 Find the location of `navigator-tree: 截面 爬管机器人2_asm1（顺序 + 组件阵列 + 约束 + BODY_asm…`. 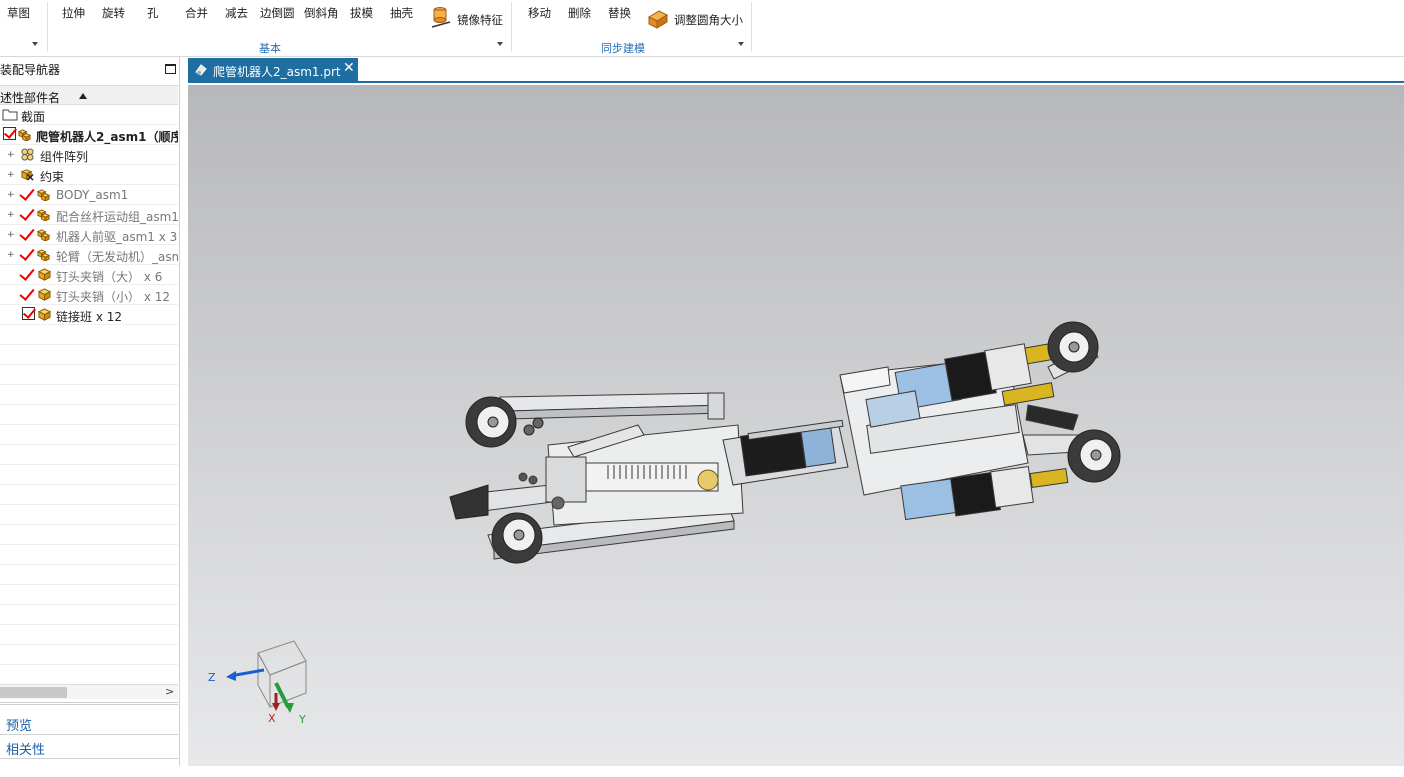

navigator-tree: 截面 爬管机器人2_asm1（顺序 + 组件阵列 + 约束 + BODY_asm… is located at coordinates (89, 395).